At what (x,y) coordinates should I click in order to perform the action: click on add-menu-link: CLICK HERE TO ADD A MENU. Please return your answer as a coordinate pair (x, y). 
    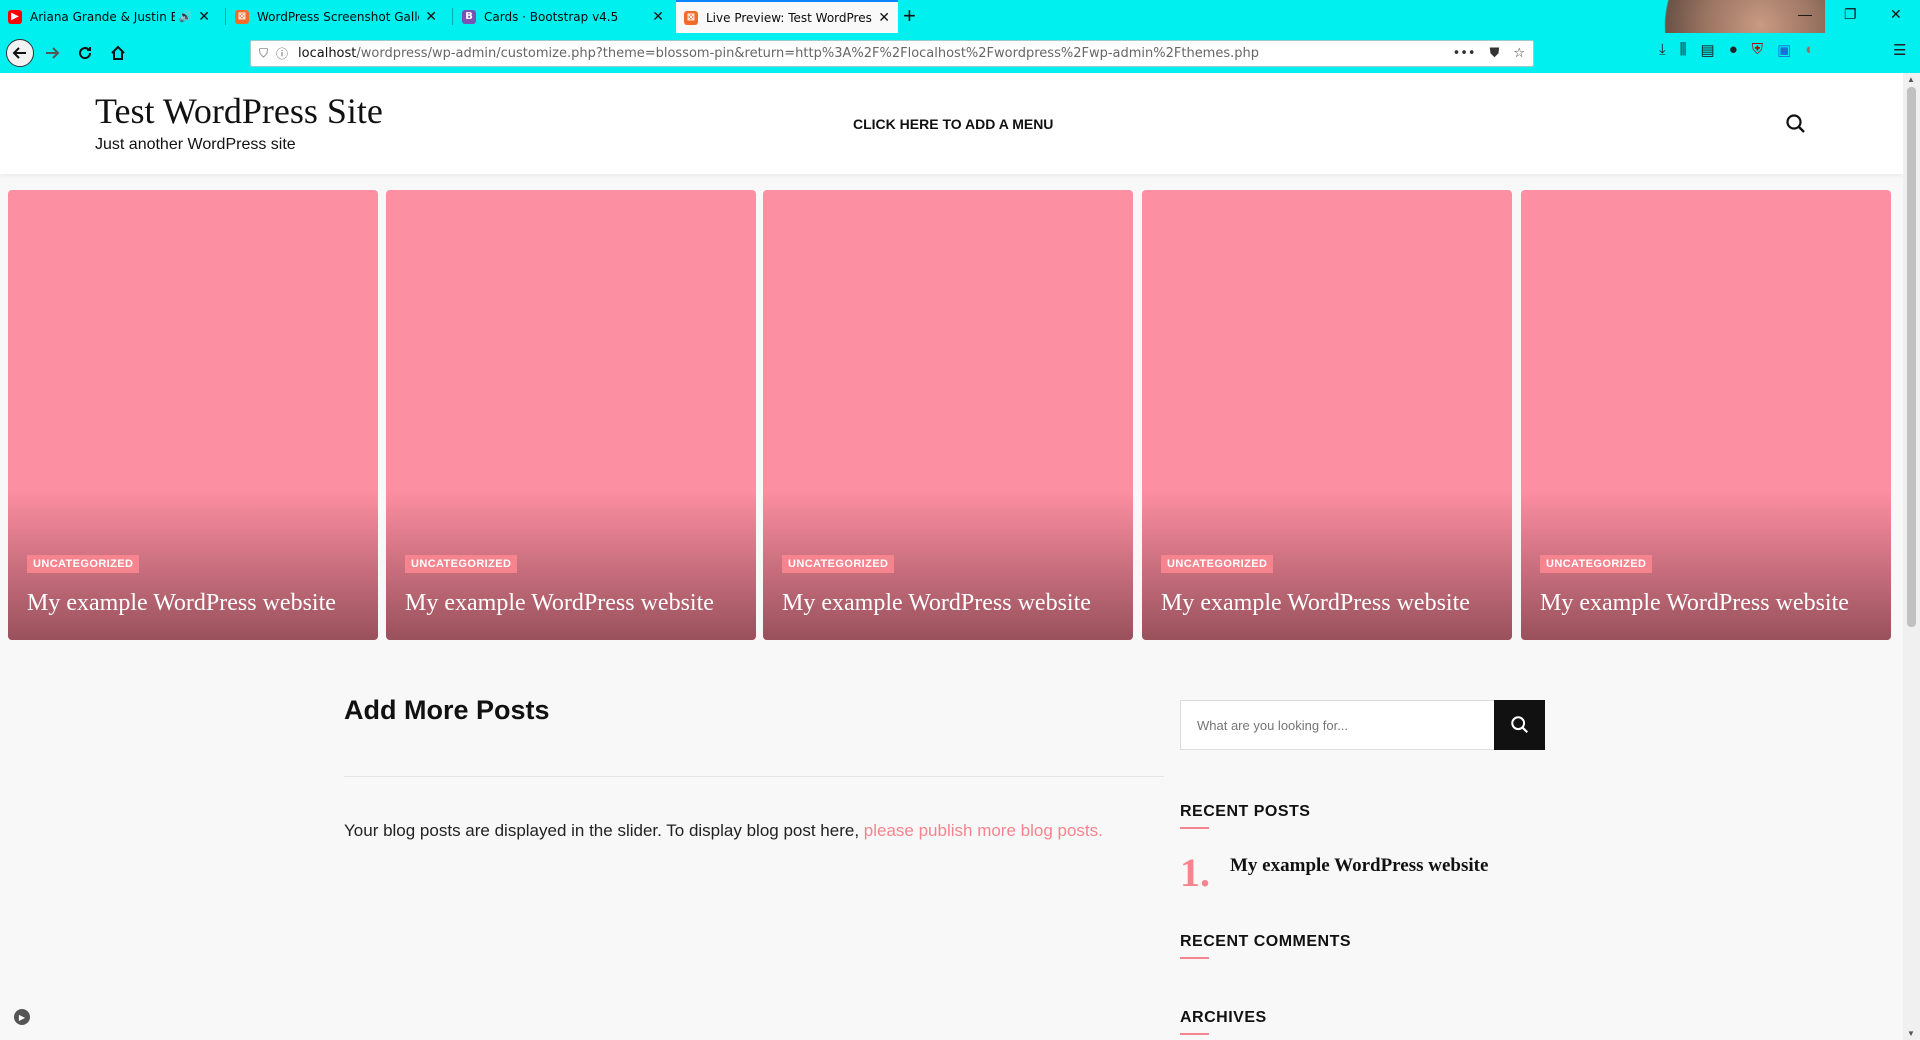
    Looking at the image, I should click on (953, 124).